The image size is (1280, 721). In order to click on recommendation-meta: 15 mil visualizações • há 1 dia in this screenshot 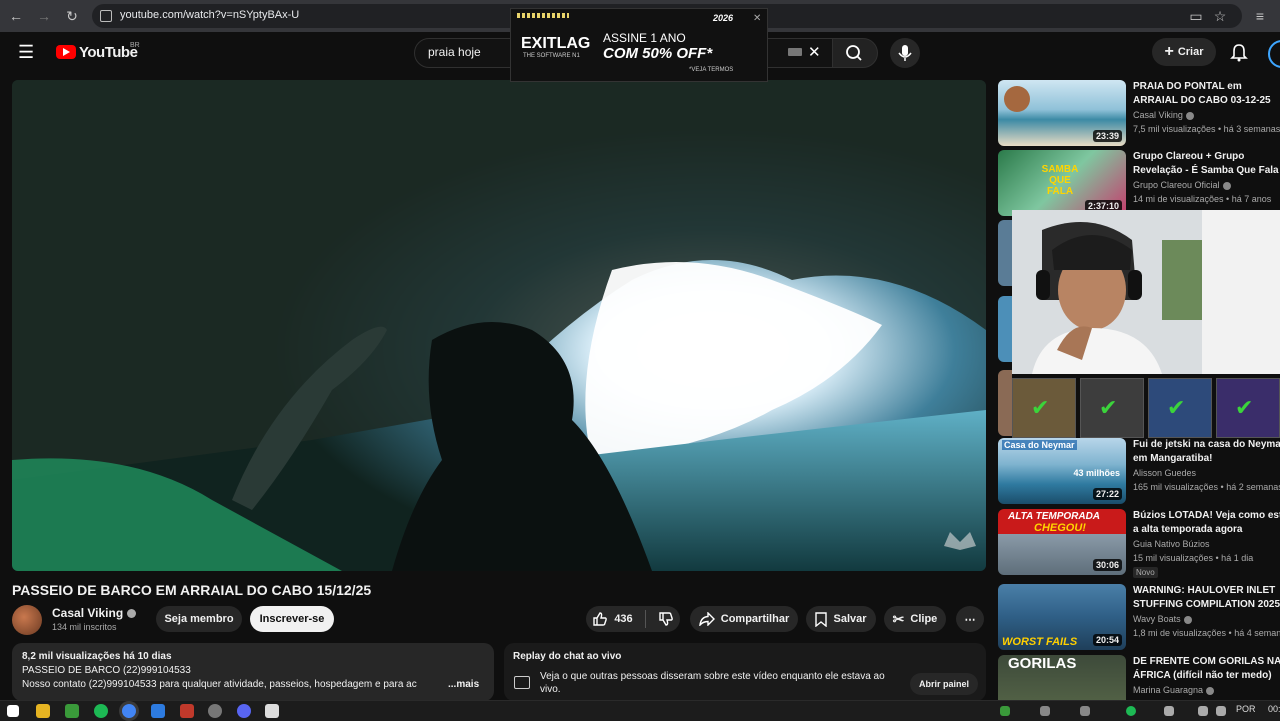, I will do `click(1193, 558)`.